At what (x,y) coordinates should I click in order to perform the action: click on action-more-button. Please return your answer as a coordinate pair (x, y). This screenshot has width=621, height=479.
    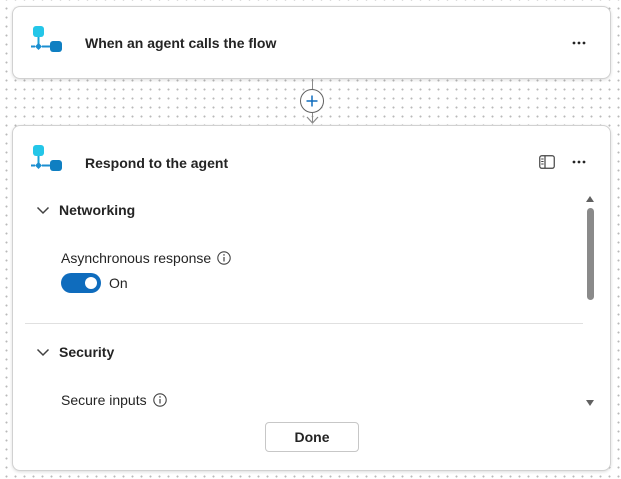
    Looking at the image, I should click on (579, 162).